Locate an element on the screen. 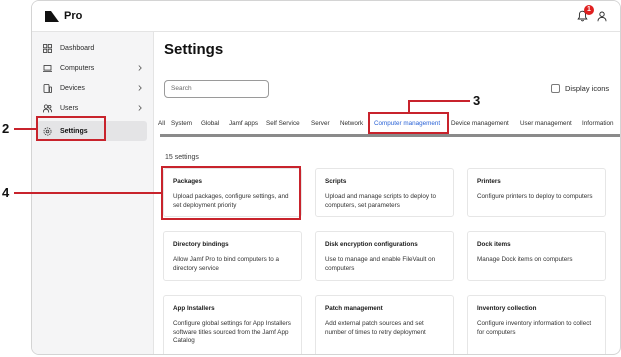 The height and width of the screenshot is (357, 621). card-title: App Installers is located at coordinates (194, 308).